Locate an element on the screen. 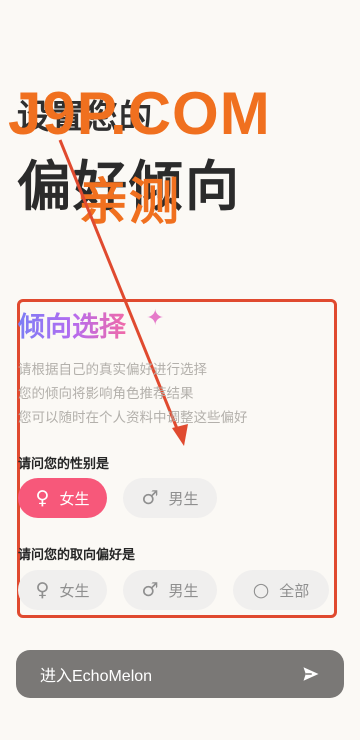 The width and height of the screenshot is (360, 740). gender-option-female: ♀ 女生 is located at coordinates (62, 498).